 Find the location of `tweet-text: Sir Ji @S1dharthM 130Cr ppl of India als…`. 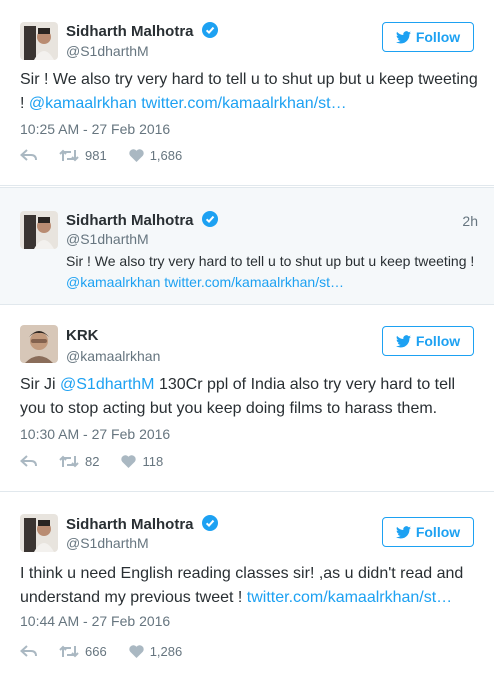

tweet-text: Sir Ji @S1dharthM 130Cr ppl of India als… is located at coordinates (238, 396).